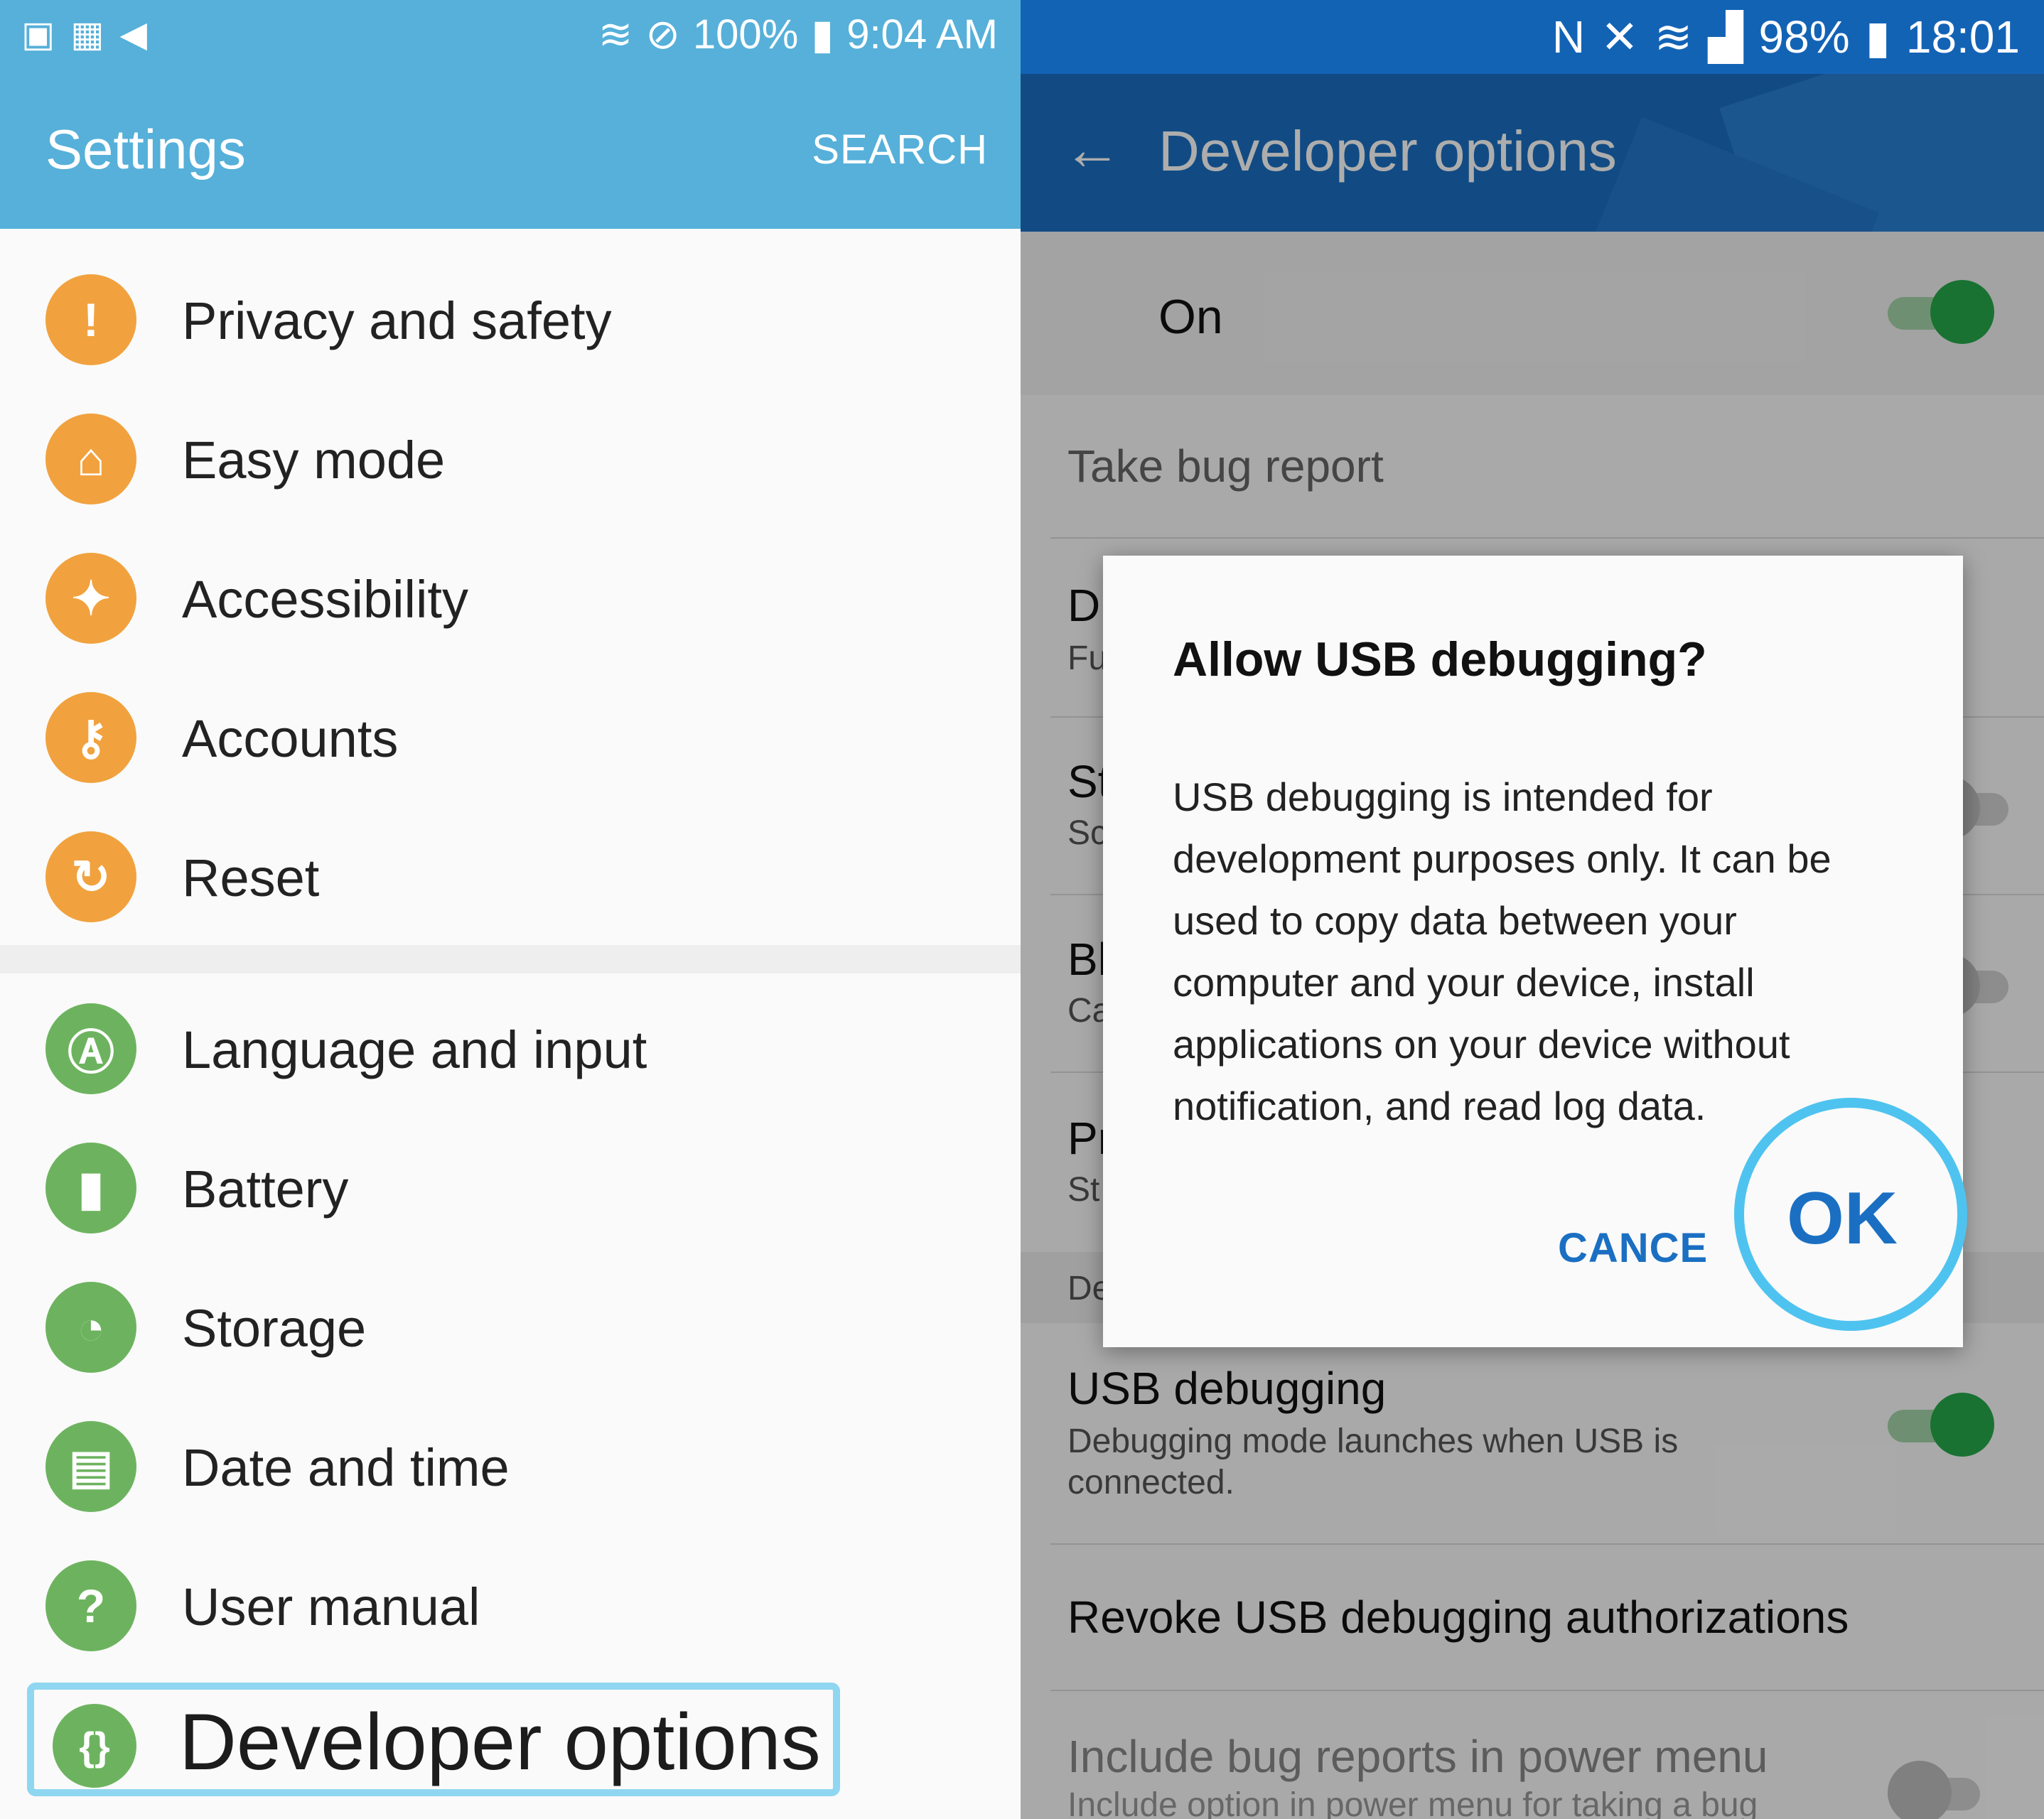 This screenshot has height=1819, width=2044. I want to click on settings-item-label: Language and input, so click(414, 1049).